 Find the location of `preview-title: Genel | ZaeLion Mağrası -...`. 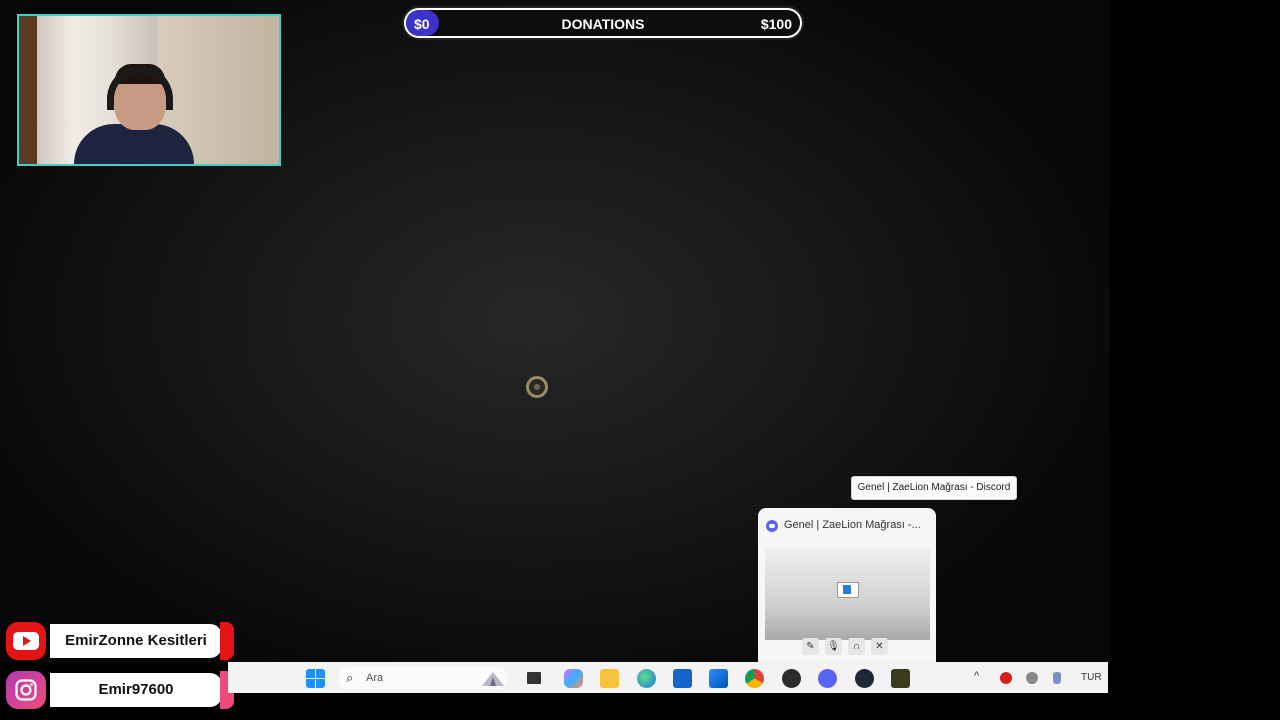

preview-title: Genel | ZaeLion Mağrası -... is located at coordinates (852, 525).